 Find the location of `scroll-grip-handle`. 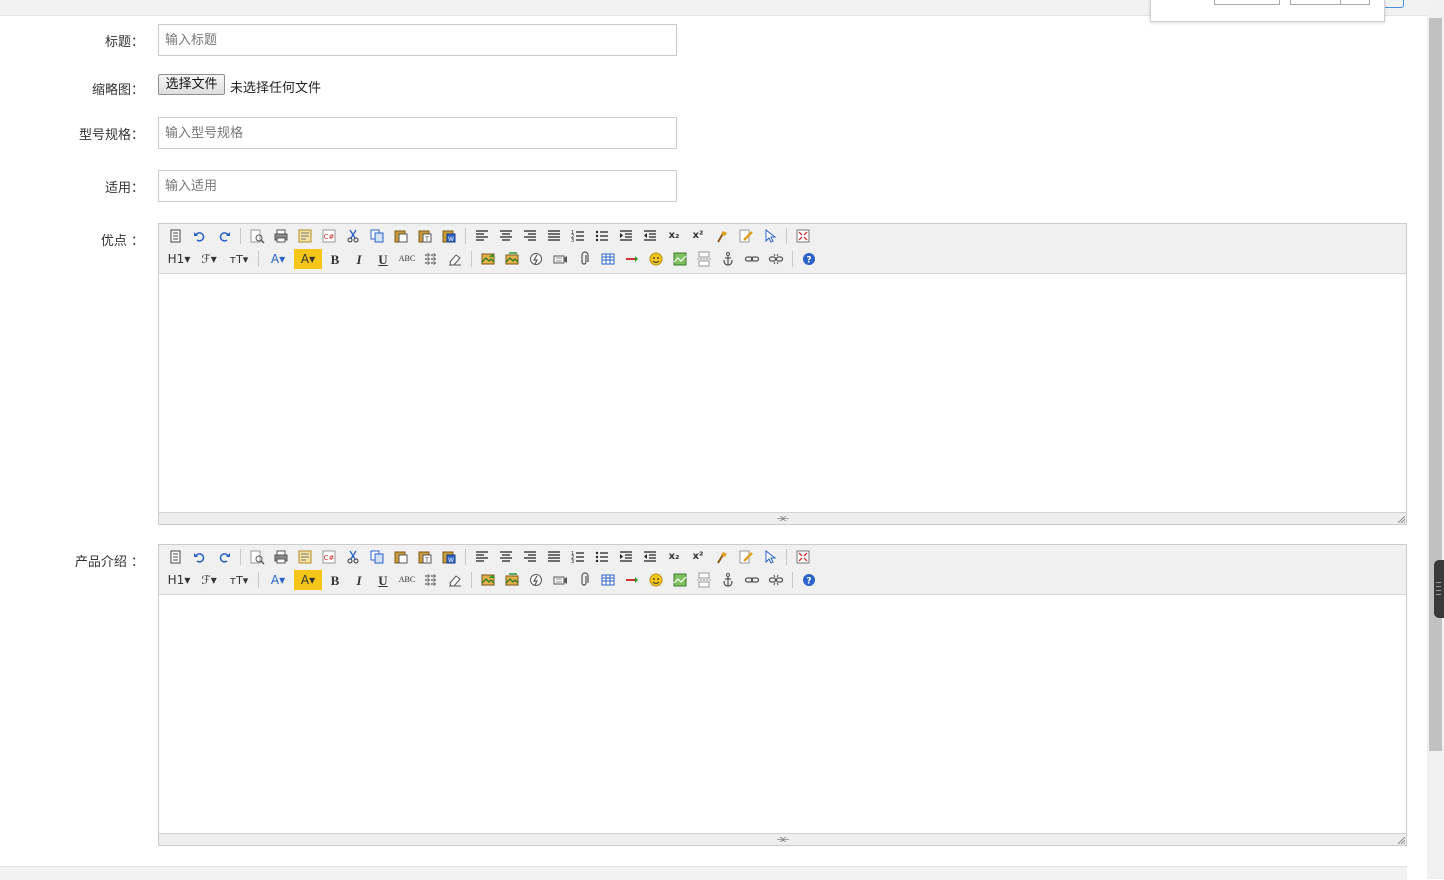

scroll-grip-handle is located at coordinates (1439, 589).